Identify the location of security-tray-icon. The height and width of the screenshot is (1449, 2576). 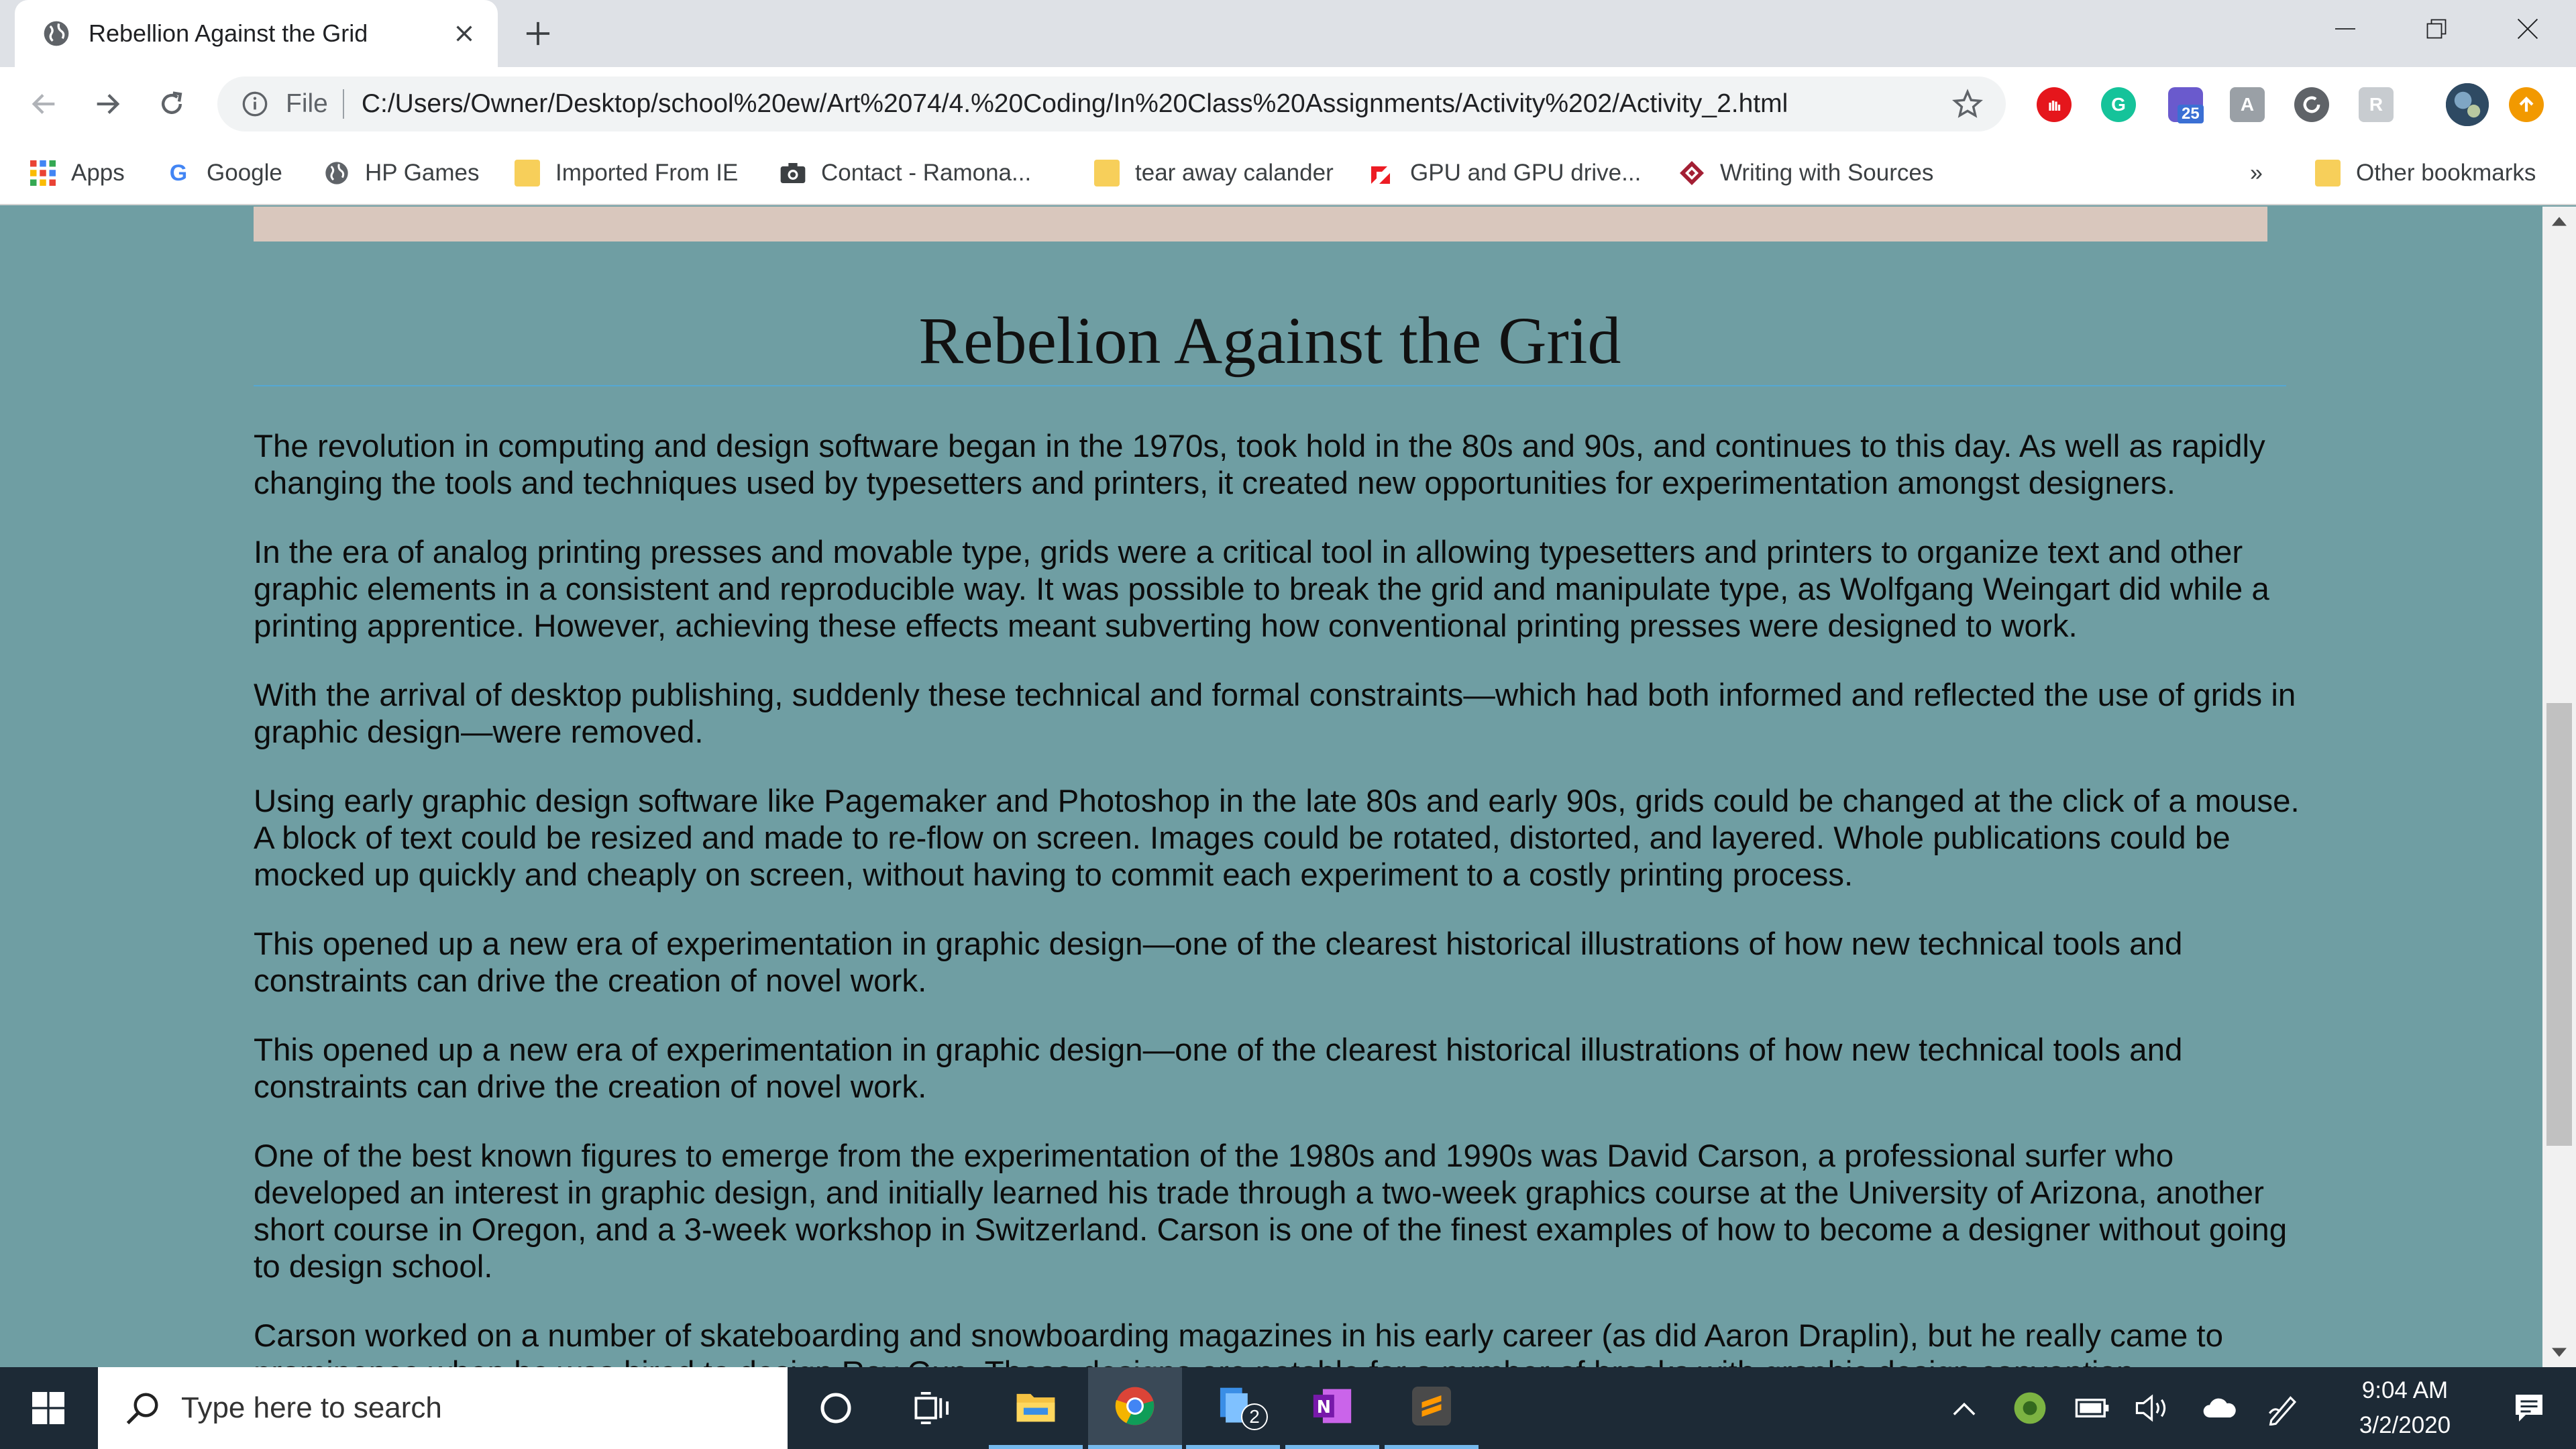
(2030, 1408).